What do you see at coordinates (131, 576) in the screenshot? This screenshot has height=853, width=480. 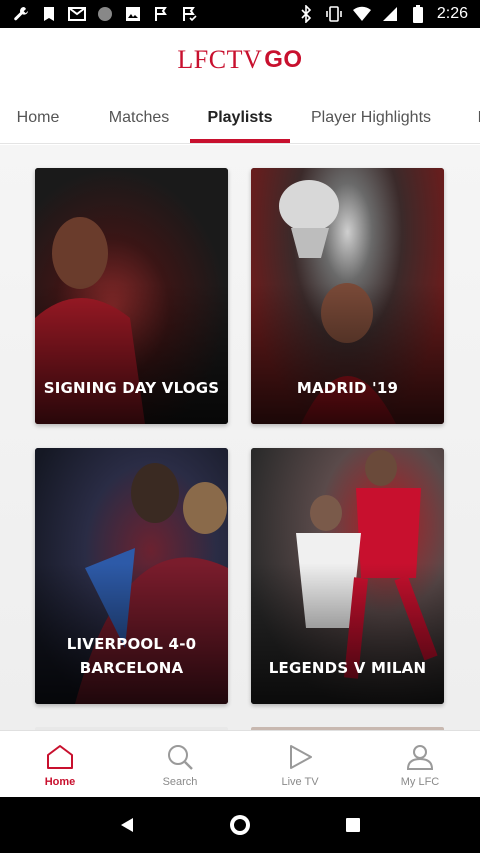 I see `playlist-card-liverpool-4-0-barcelona: LIVERPOOL 4-0 BARCELONA` at bounding box center [131, 576].